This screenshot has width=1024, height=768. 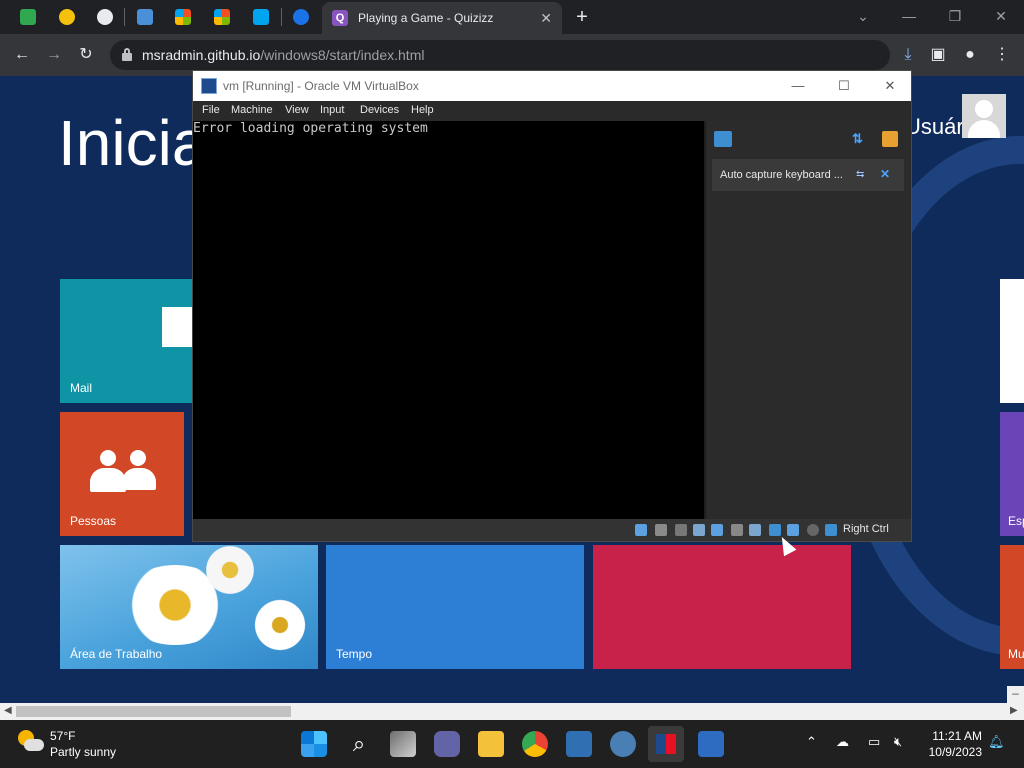 What do you see at coordinates (1014, 710) in the screenshot?
I see `scroll-right-arrow-icon: ▶` at bounding box center [1014, 710].